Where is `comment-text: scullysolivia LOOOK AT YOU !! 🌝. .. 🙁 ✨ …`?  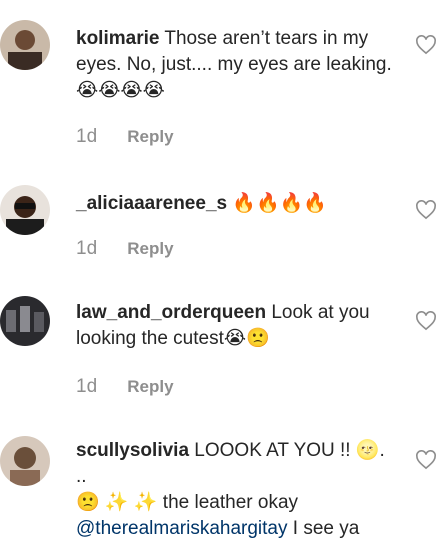 comment-text: scullysolivia LOOOK AT YOU !! 🌝. .. 🙁 ✨ … is located at coordinates (236, 490).